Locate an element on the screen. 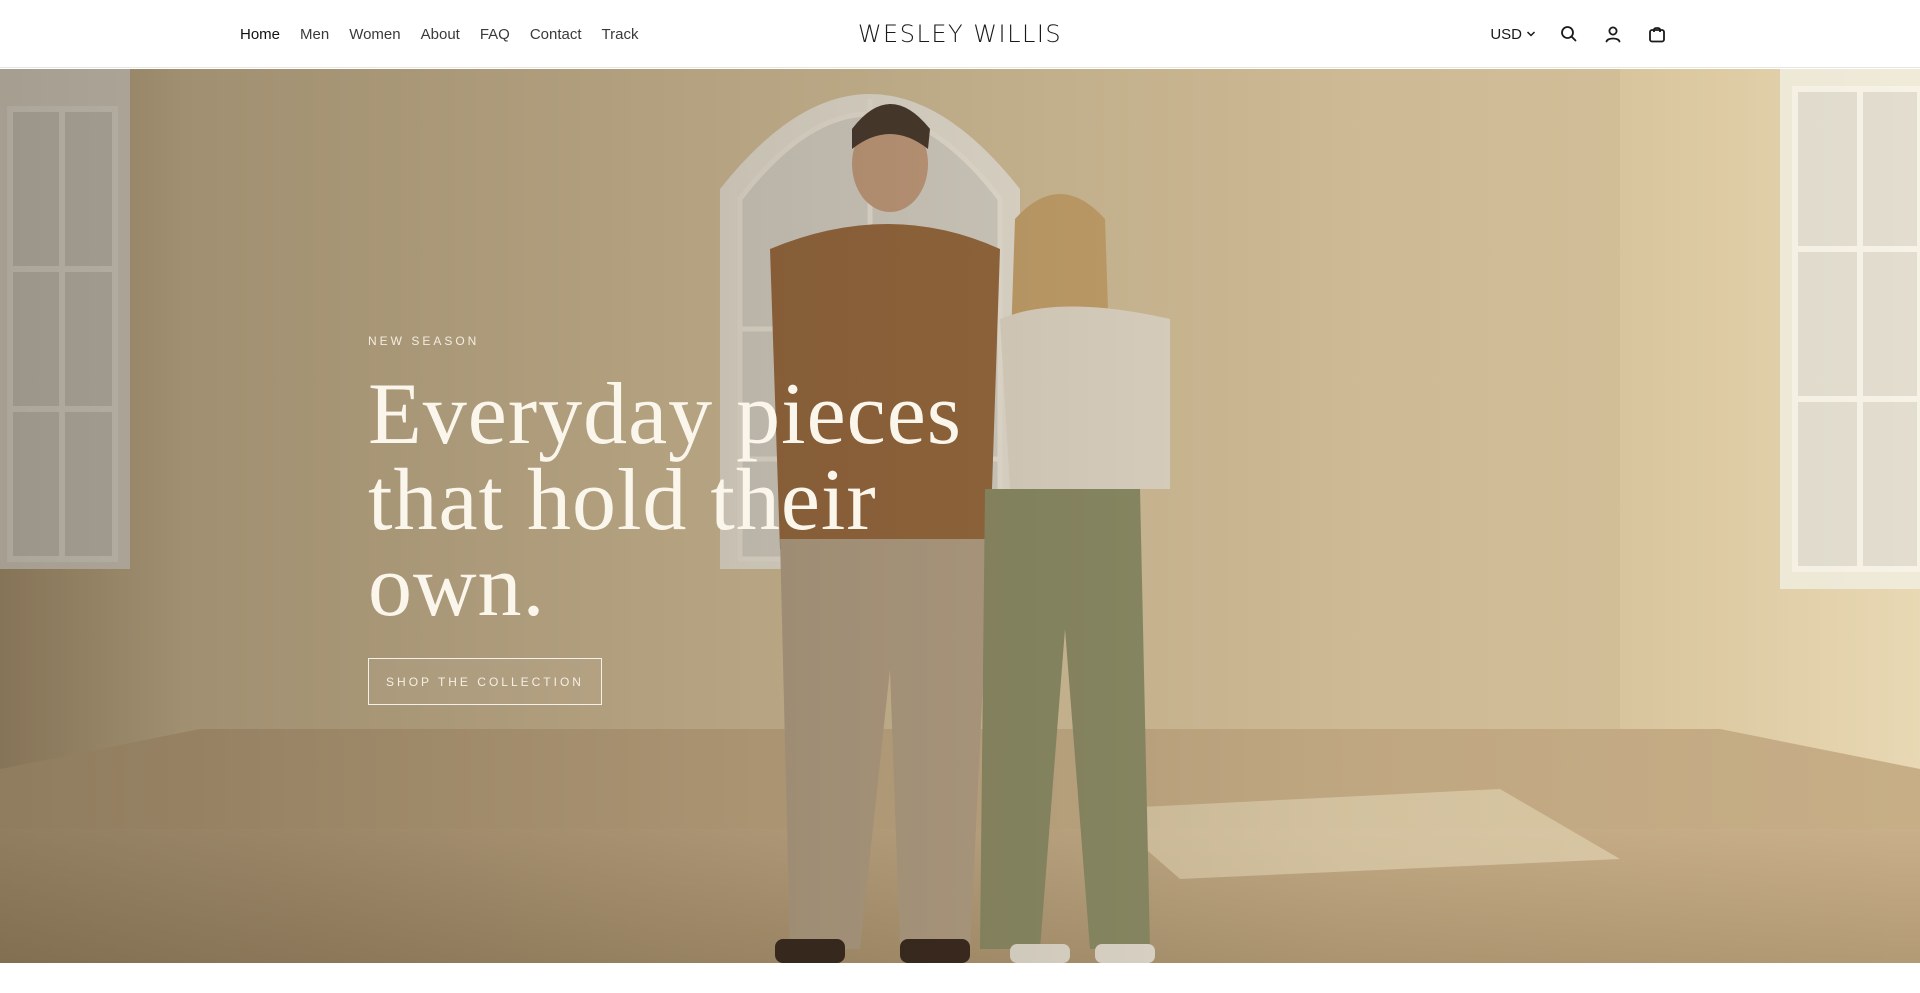 This screenshot has width=1920, height=993. hero-headline-line-1: Everyday pieces is located at coordinates (665, 414).